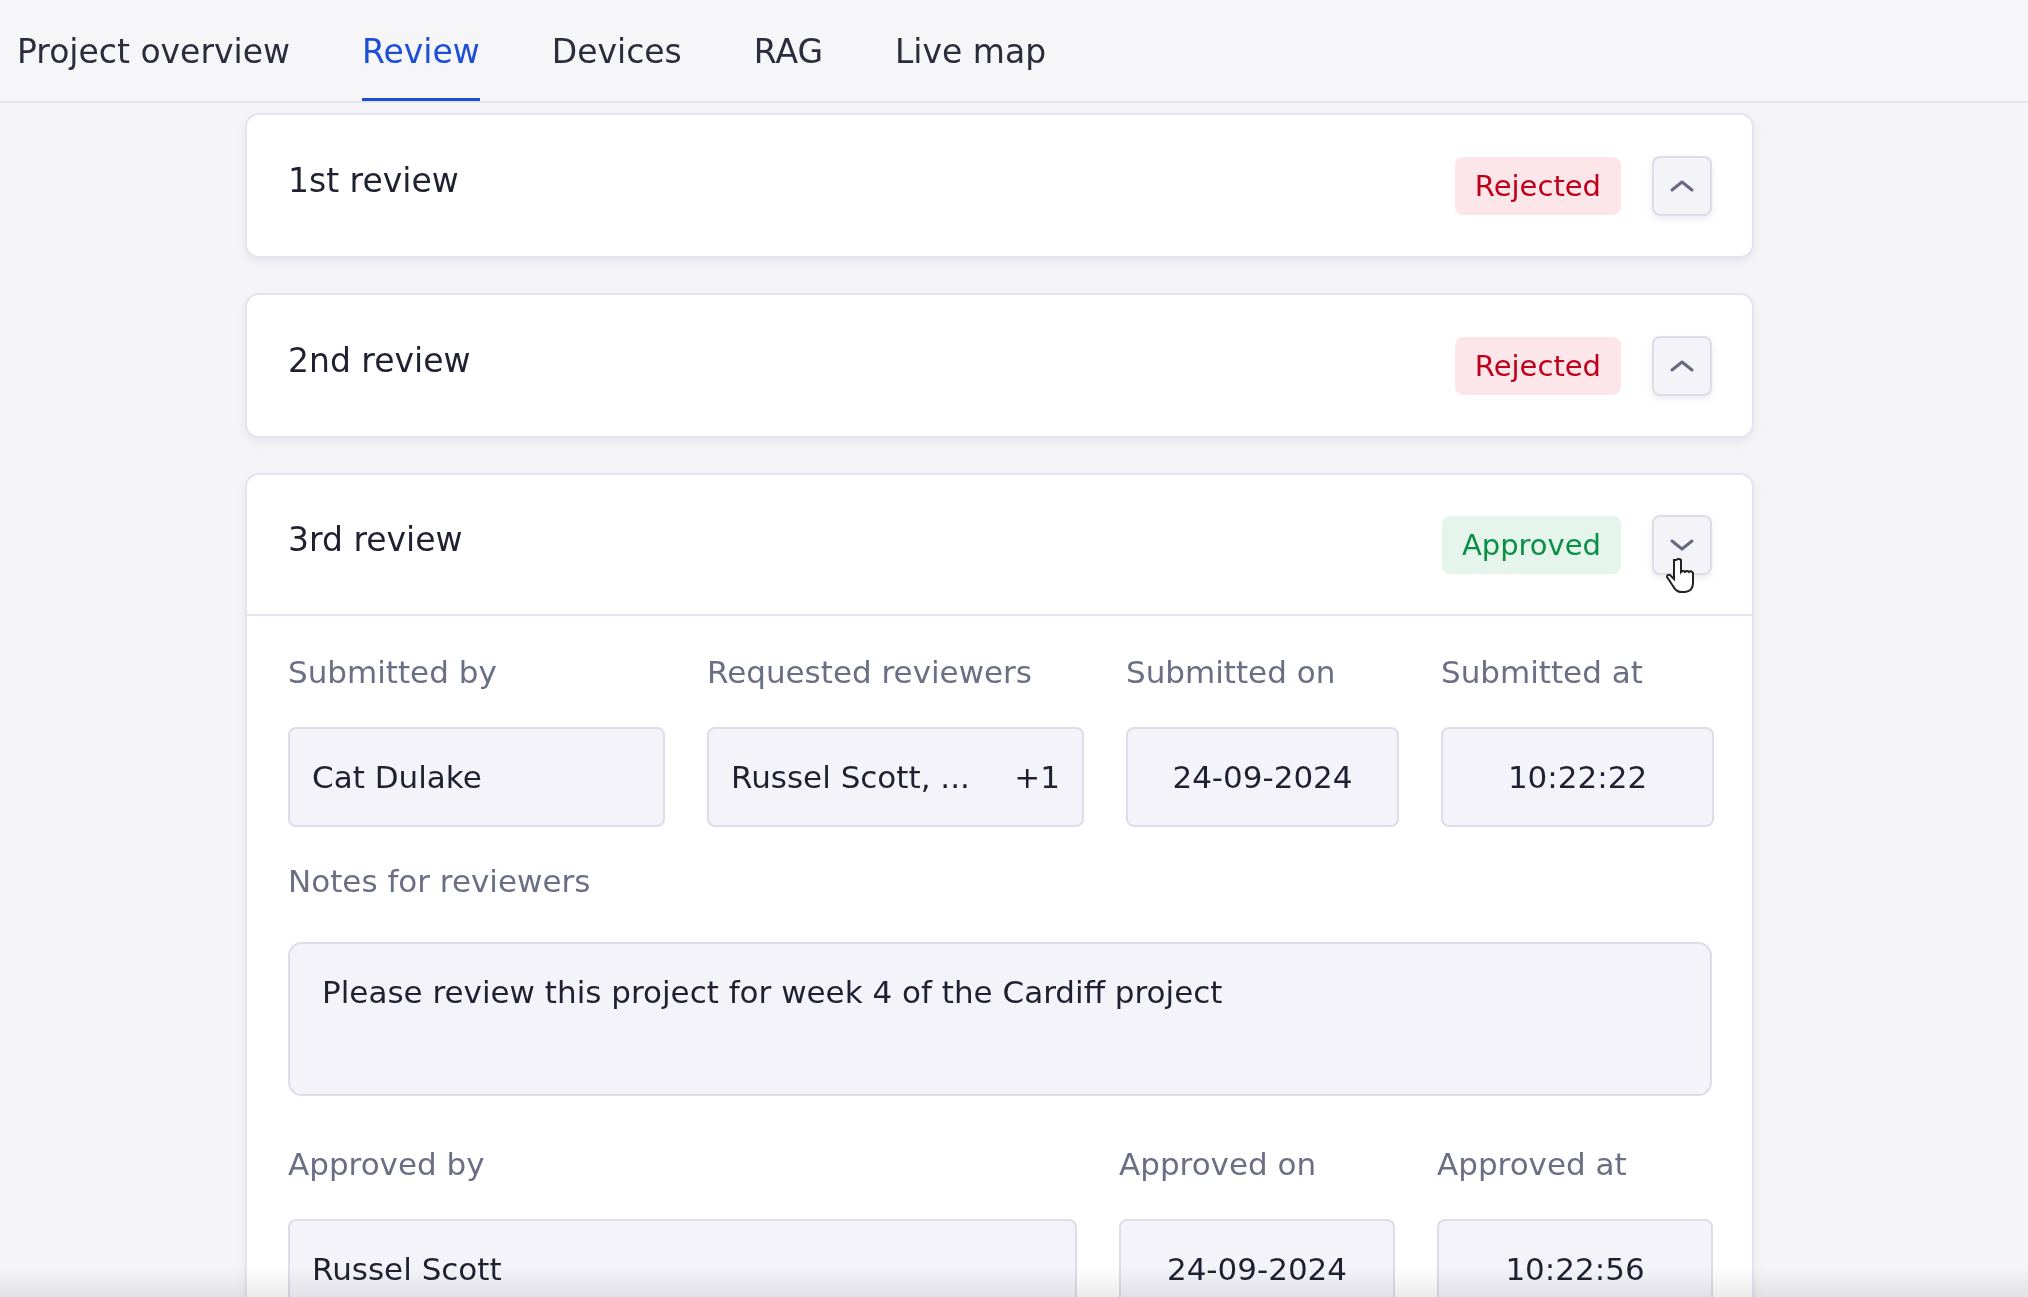 This screenshot has height=1297, width=2028. Describe the element at coordinates (1577, 777) in the screenshot. I see `input-field: 10:22:22` at that location.